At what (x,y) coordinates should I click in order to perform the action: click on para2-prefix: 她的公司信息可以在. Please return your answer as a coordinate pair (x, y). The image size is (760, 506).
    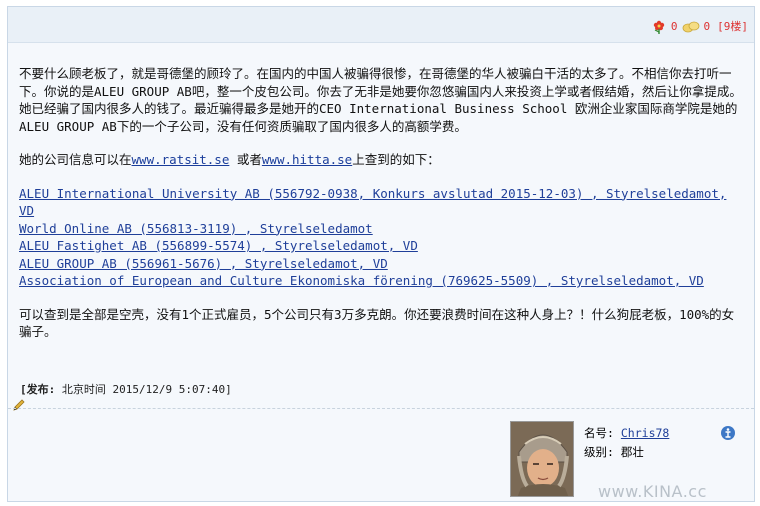
    Looking at the image, I should click on (75, 159).